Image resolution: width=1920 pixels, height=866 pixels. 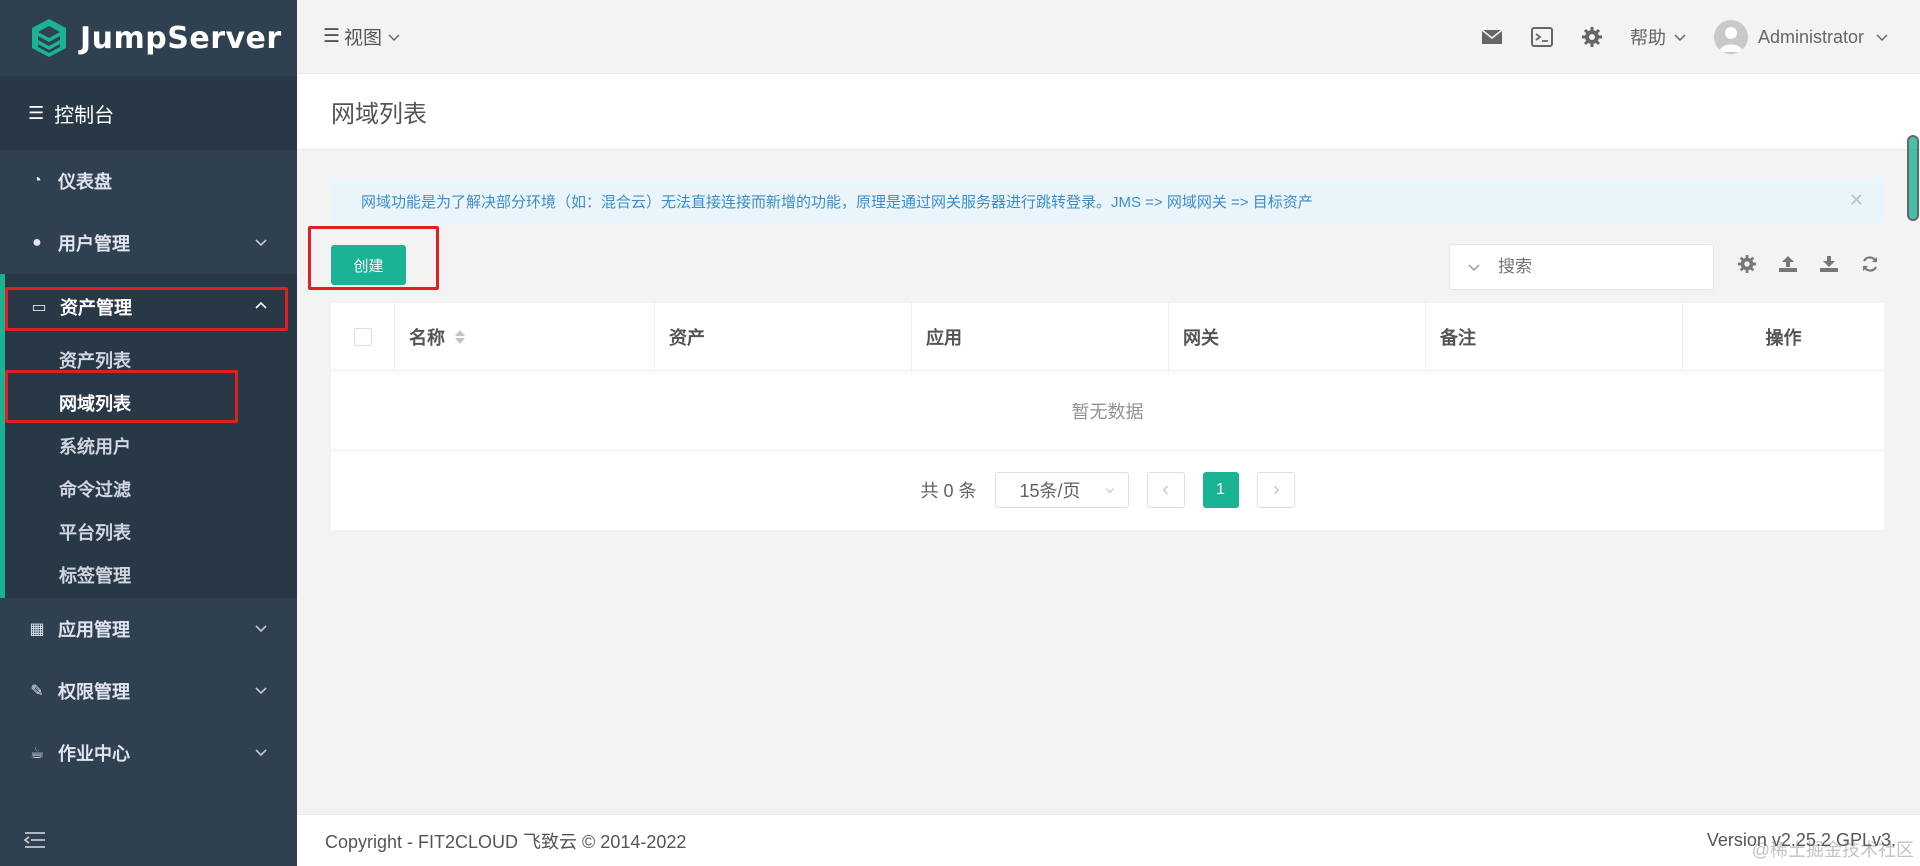 I want to click on chevron-left-icon, so click(x=1165, y=490).